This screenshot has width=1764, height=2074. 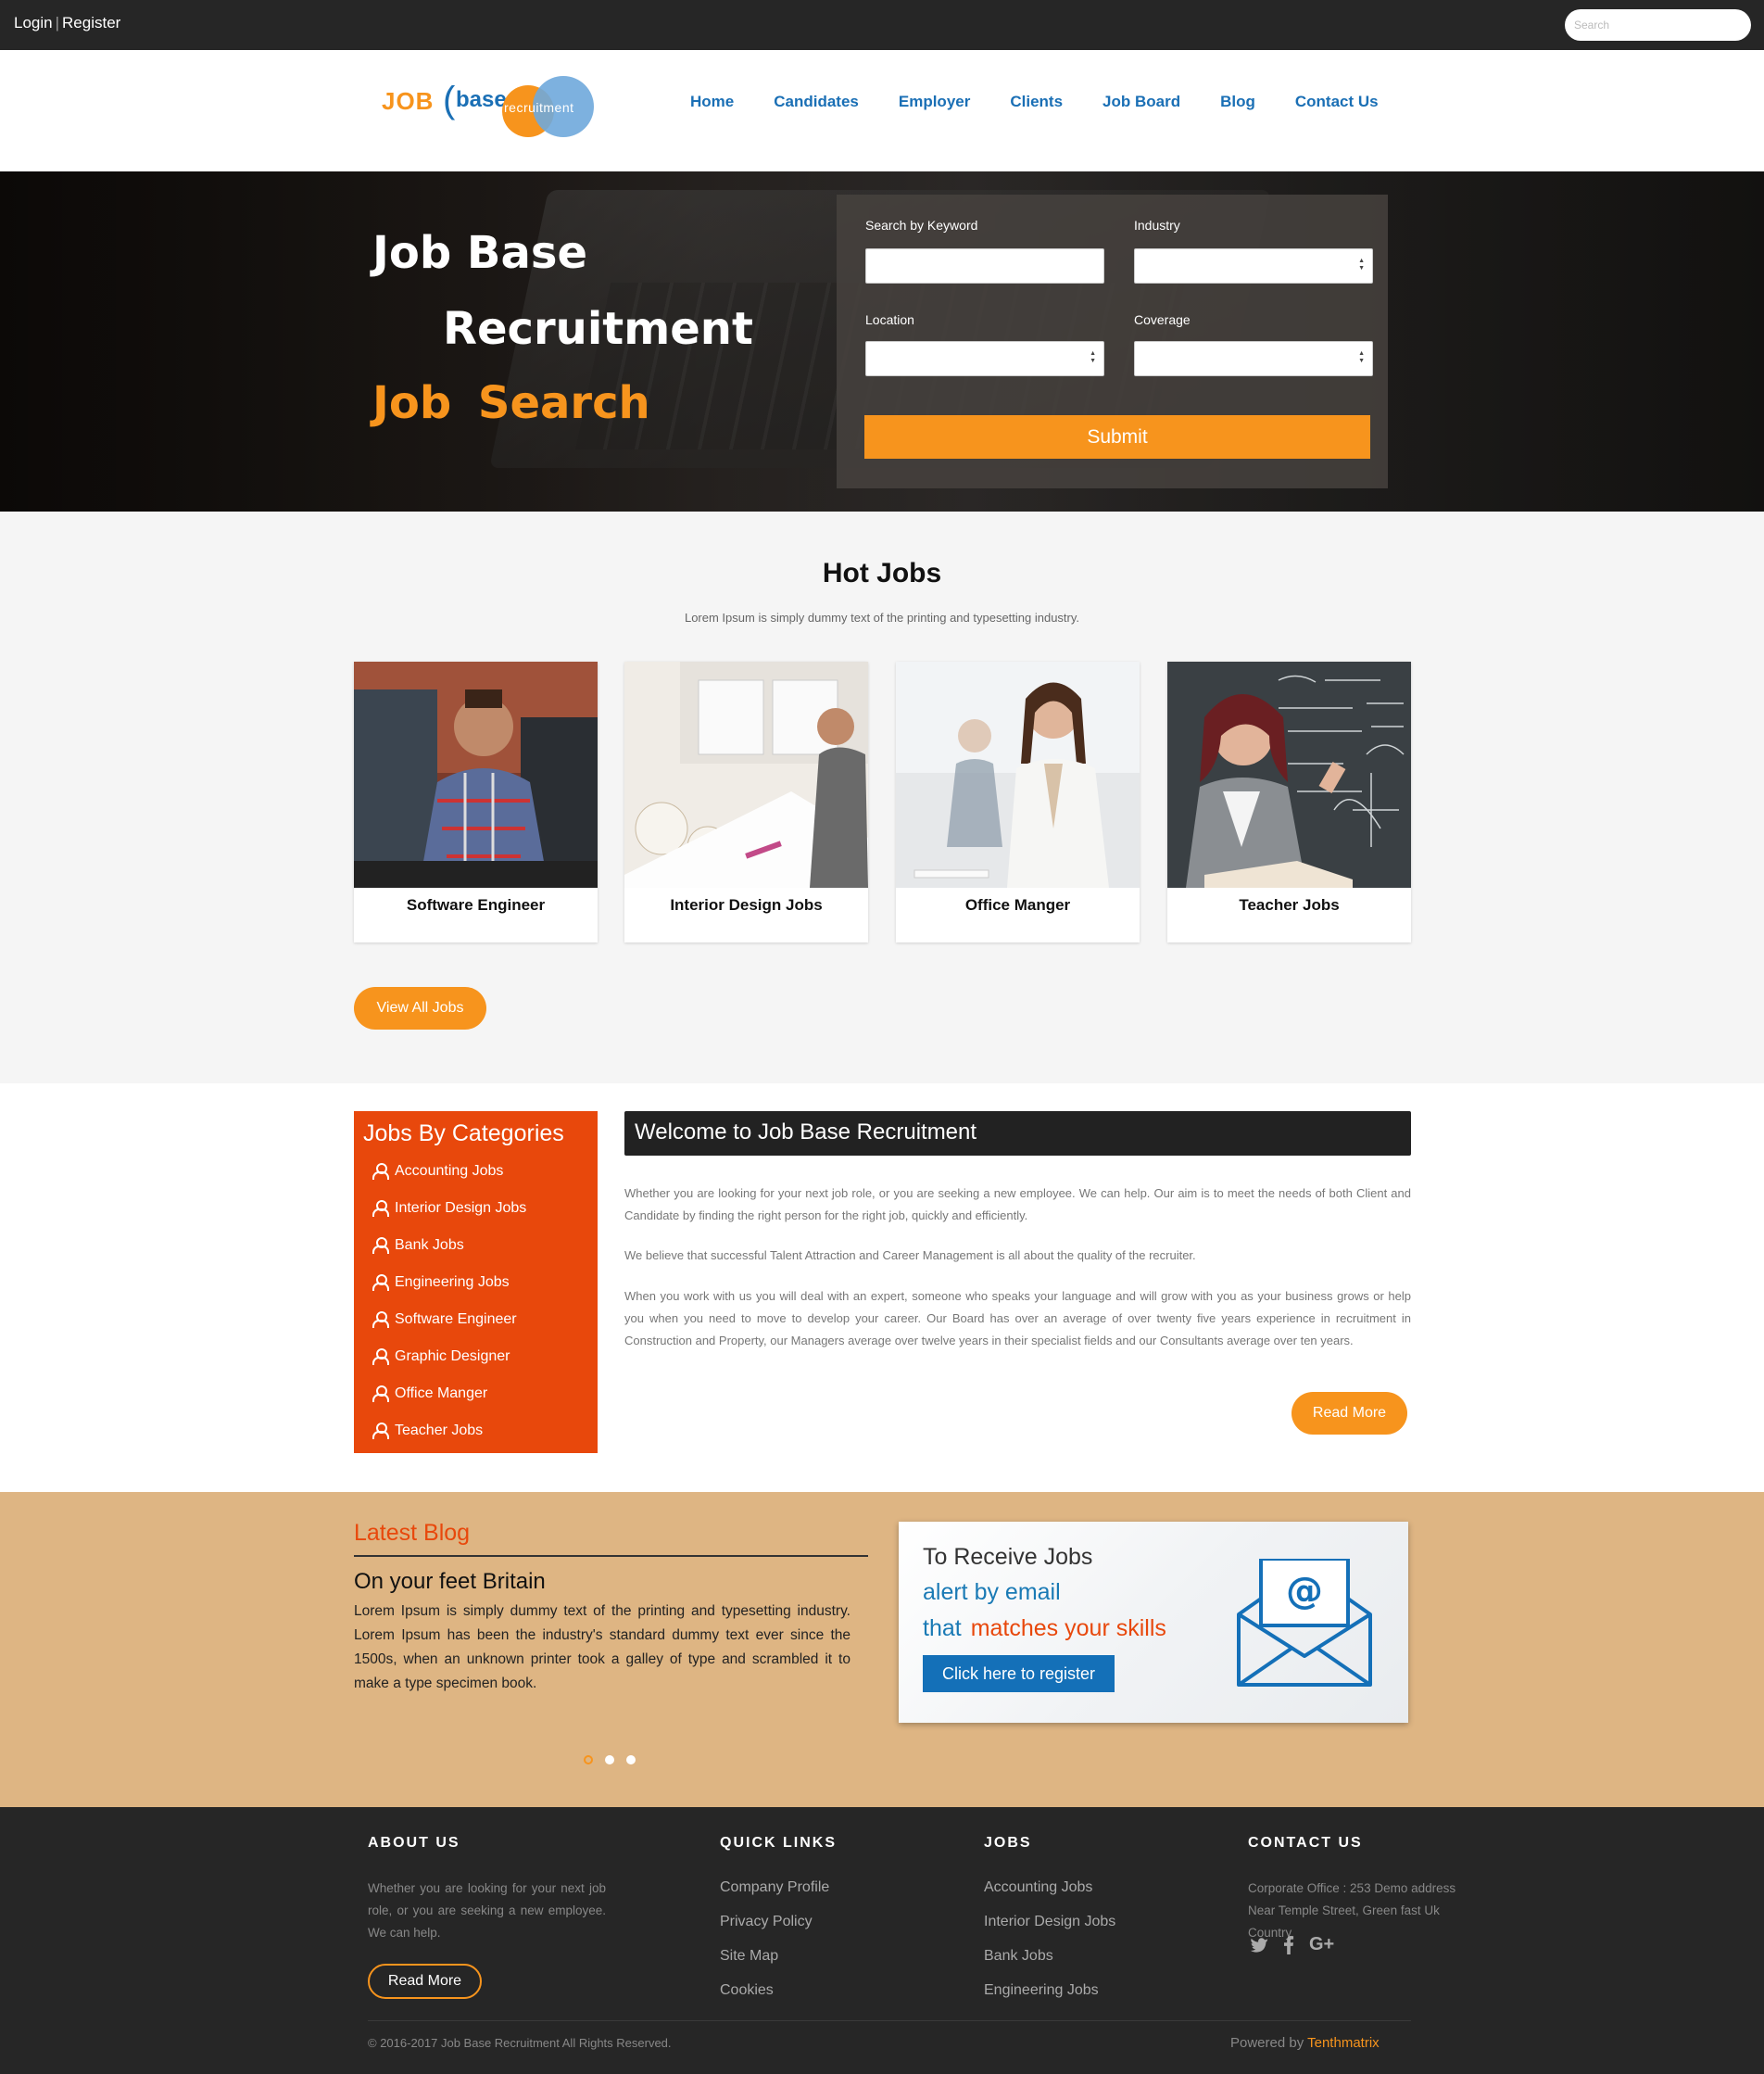 What do you see at coordinates (481, 99) in the screenshot?
I see `logo-base-text: base` at bounding box center [481, 99].